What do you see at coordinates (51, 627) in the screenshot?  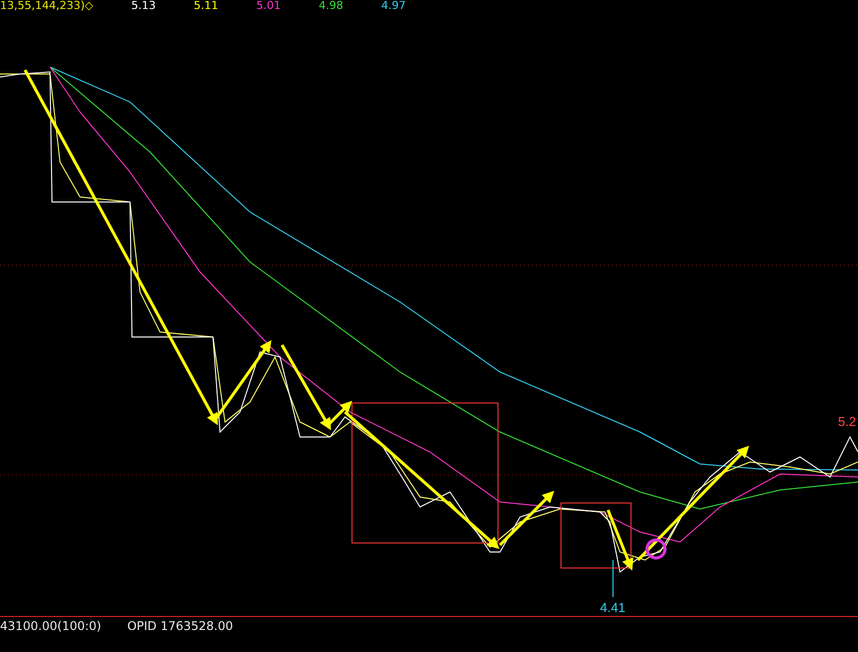 I see `volume-value: 43100.00(100:0)` at bounding box center [51, 627].